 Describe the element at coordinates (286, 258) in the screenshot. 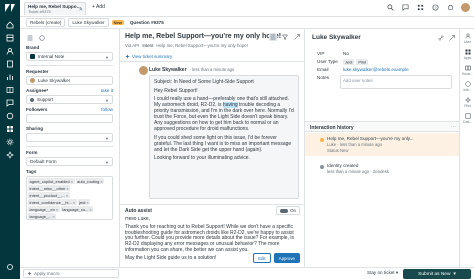

I see `approve-button: Approve` at that location.